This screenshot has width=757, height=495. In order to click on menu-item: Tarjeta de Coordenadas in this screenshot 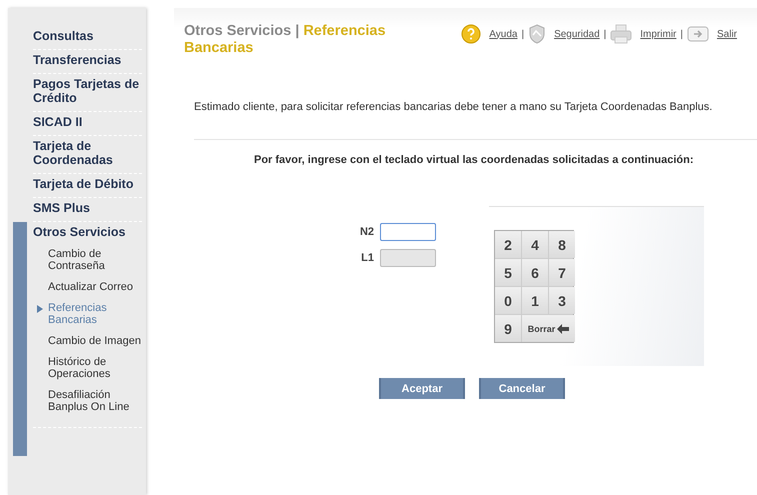, I will do `click(88, 153)`.